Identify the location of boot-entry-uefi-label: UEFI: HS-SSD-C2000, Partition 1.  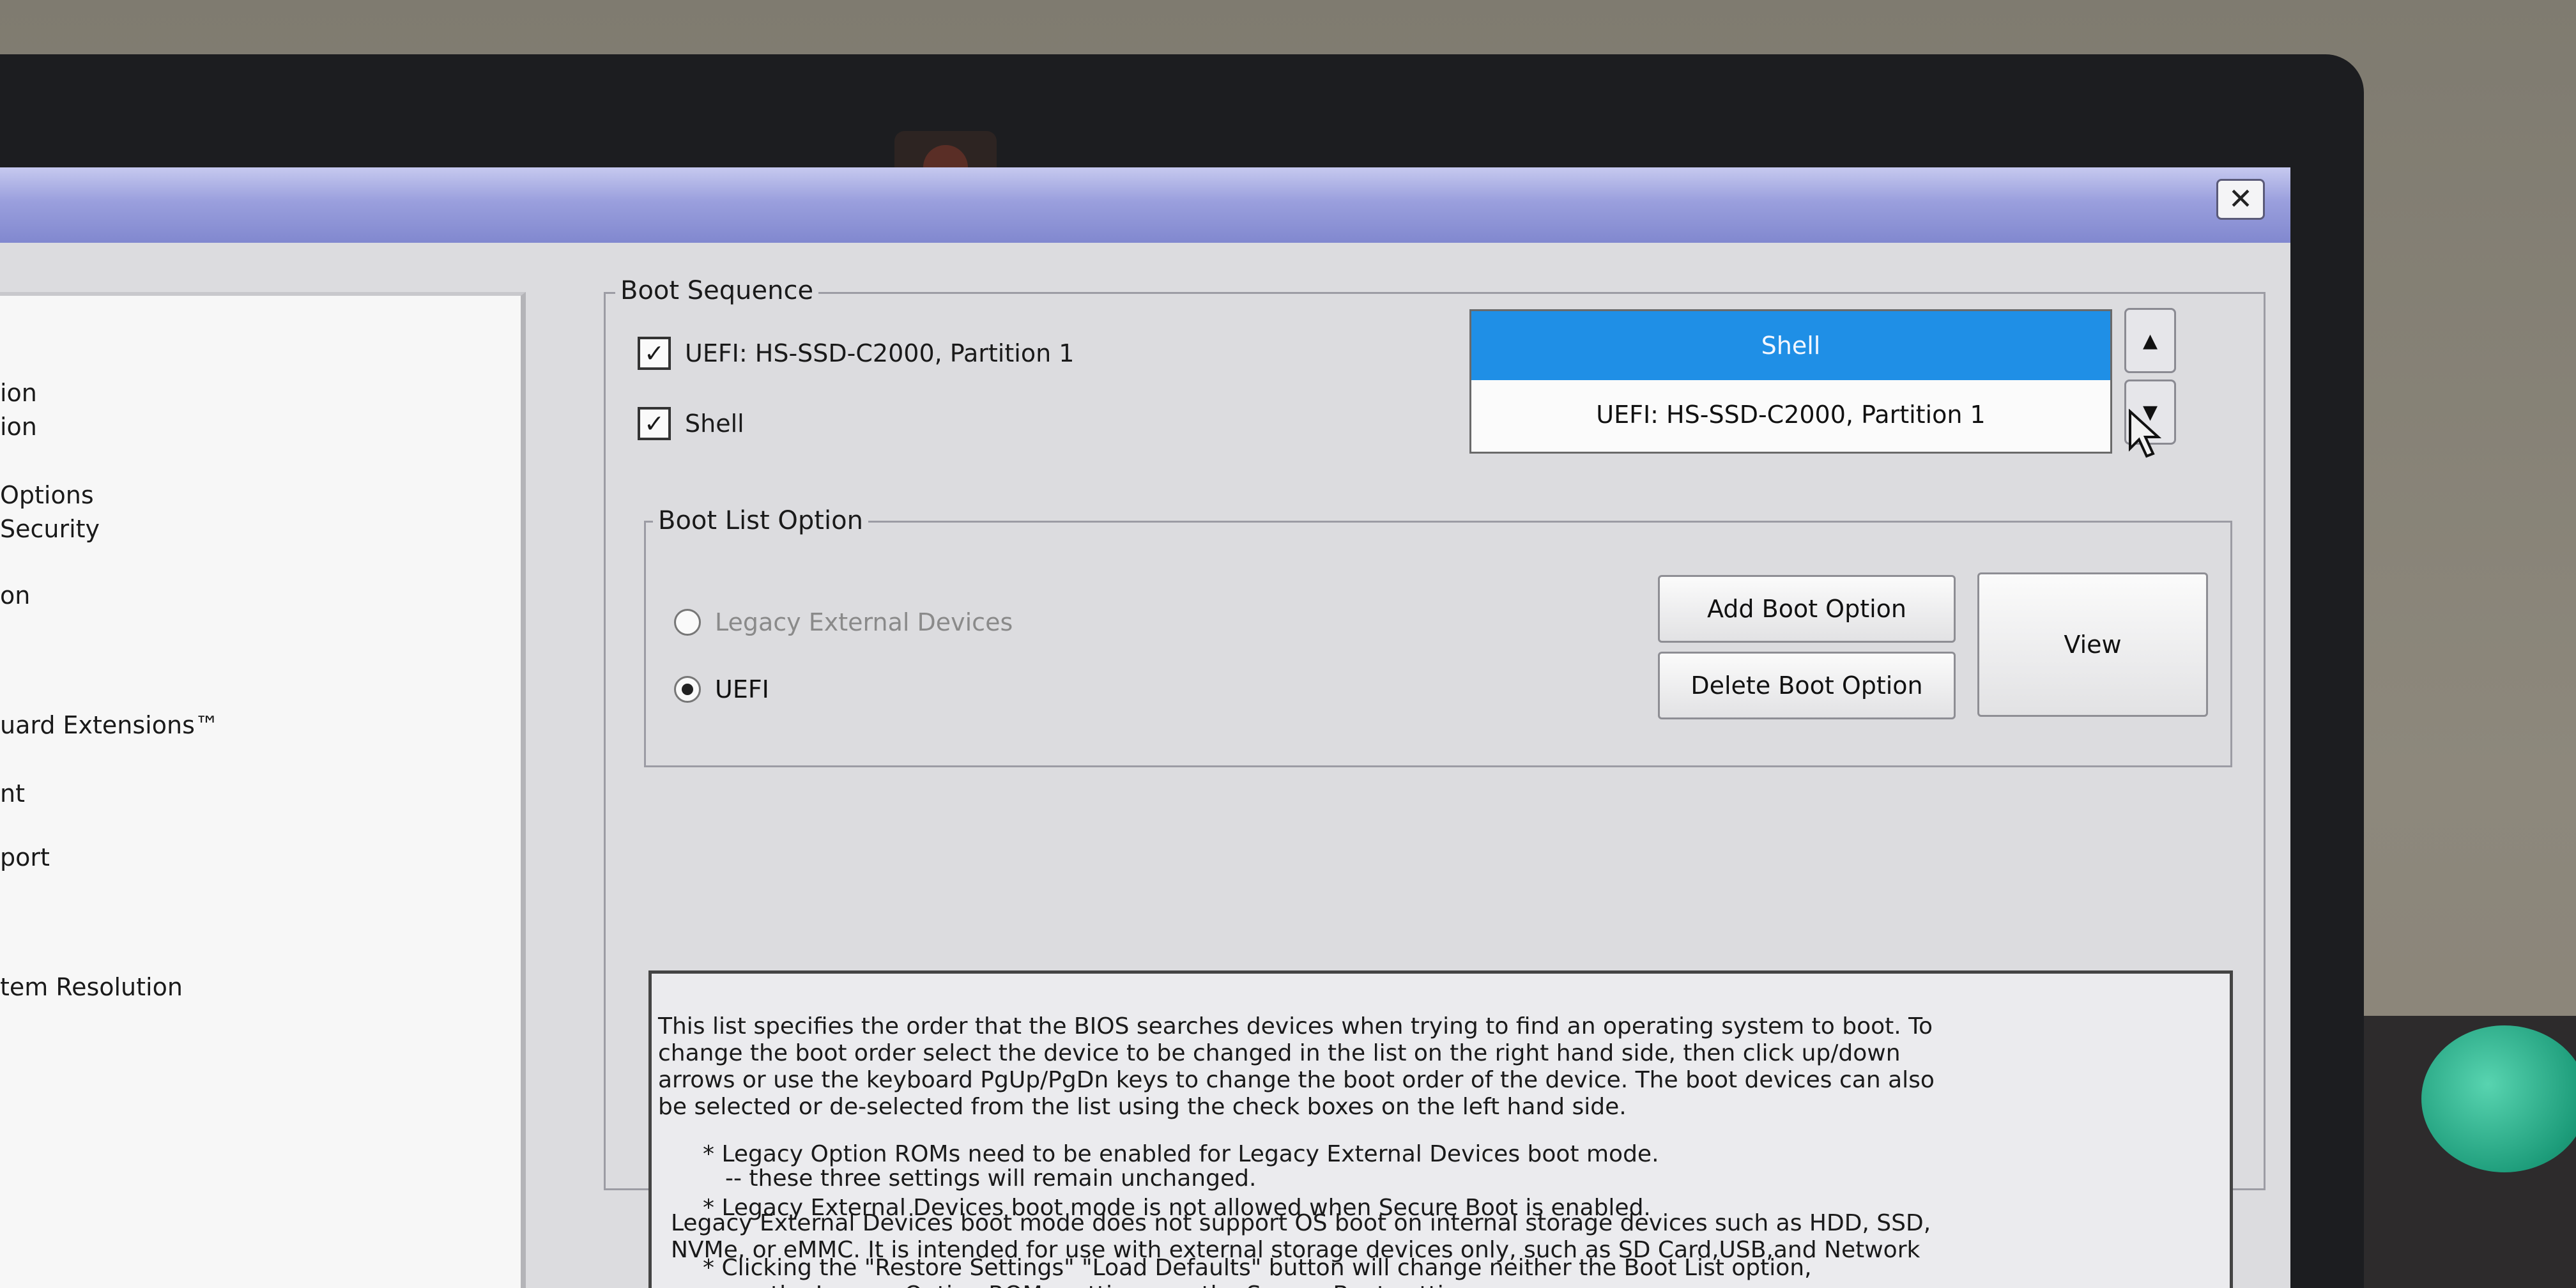
(880, 353).